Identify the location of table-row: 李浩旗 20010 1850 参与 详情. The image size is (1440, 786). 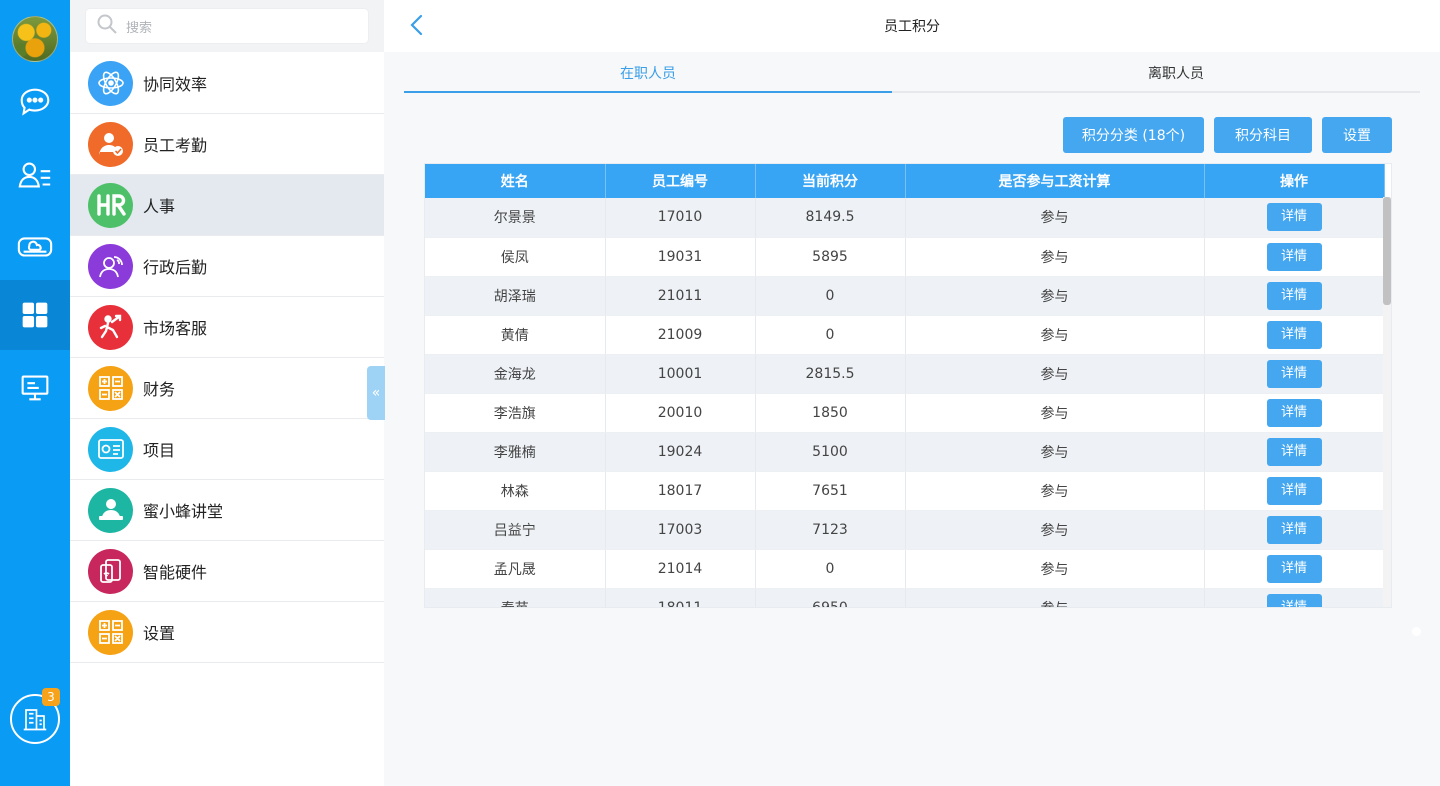
(905, 413).